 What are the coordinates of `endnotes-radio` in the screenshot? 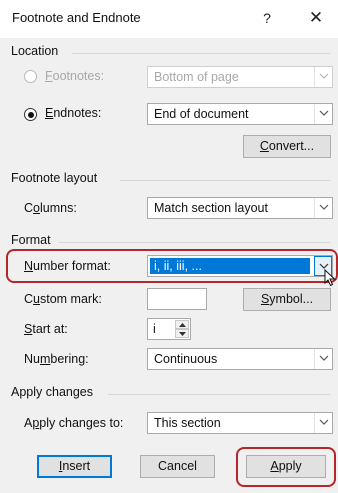 It's located at (30, 114).